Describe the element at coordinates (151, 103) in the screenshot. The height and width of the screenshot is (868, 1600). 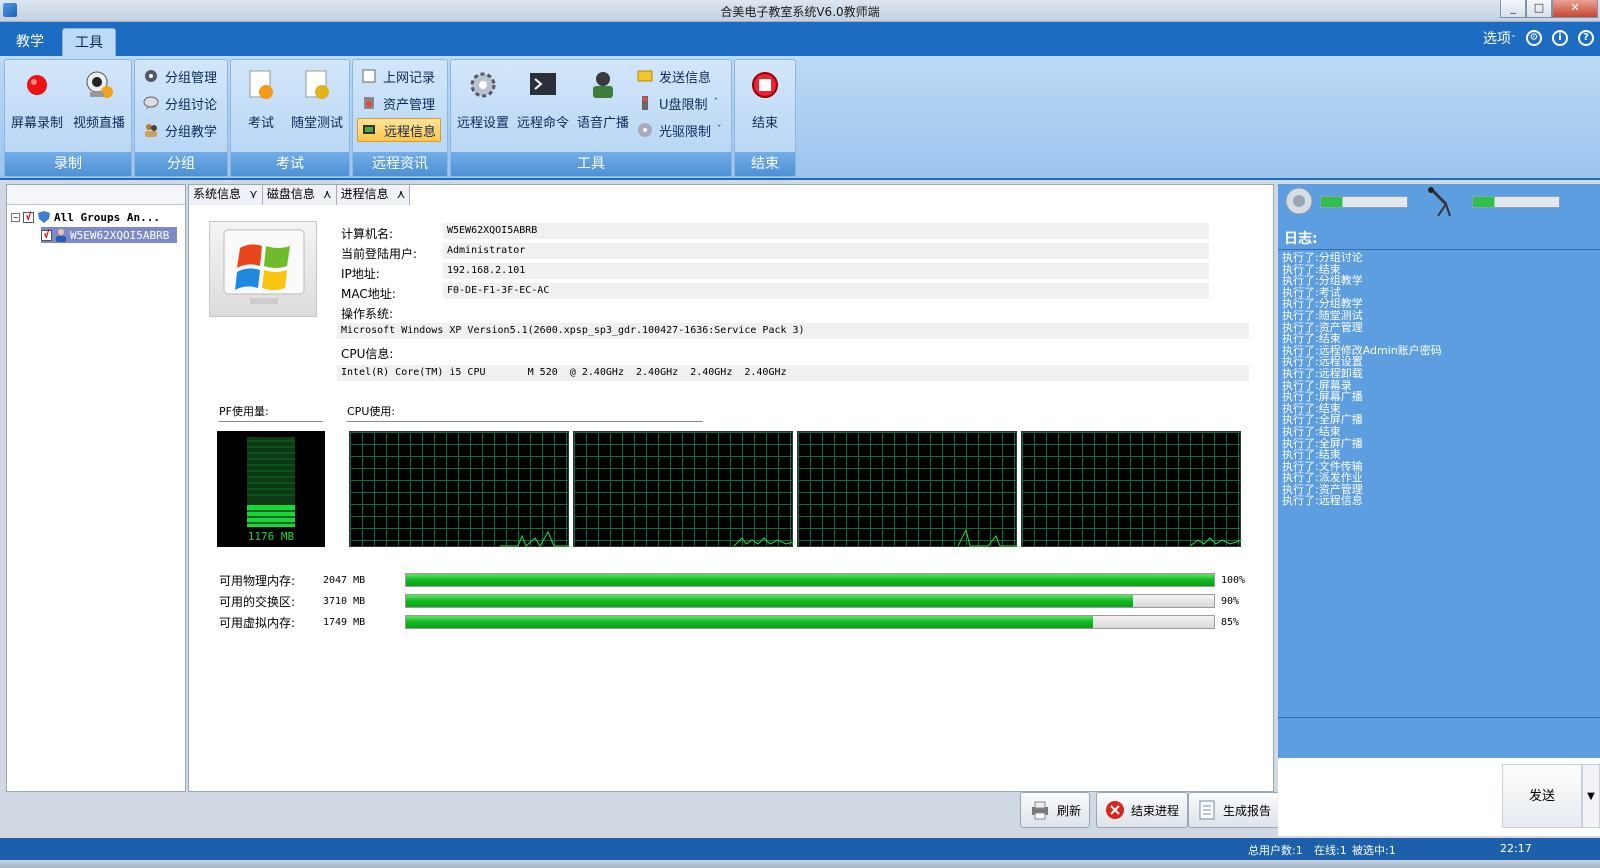
I see `group-discuss-icon` at that location.